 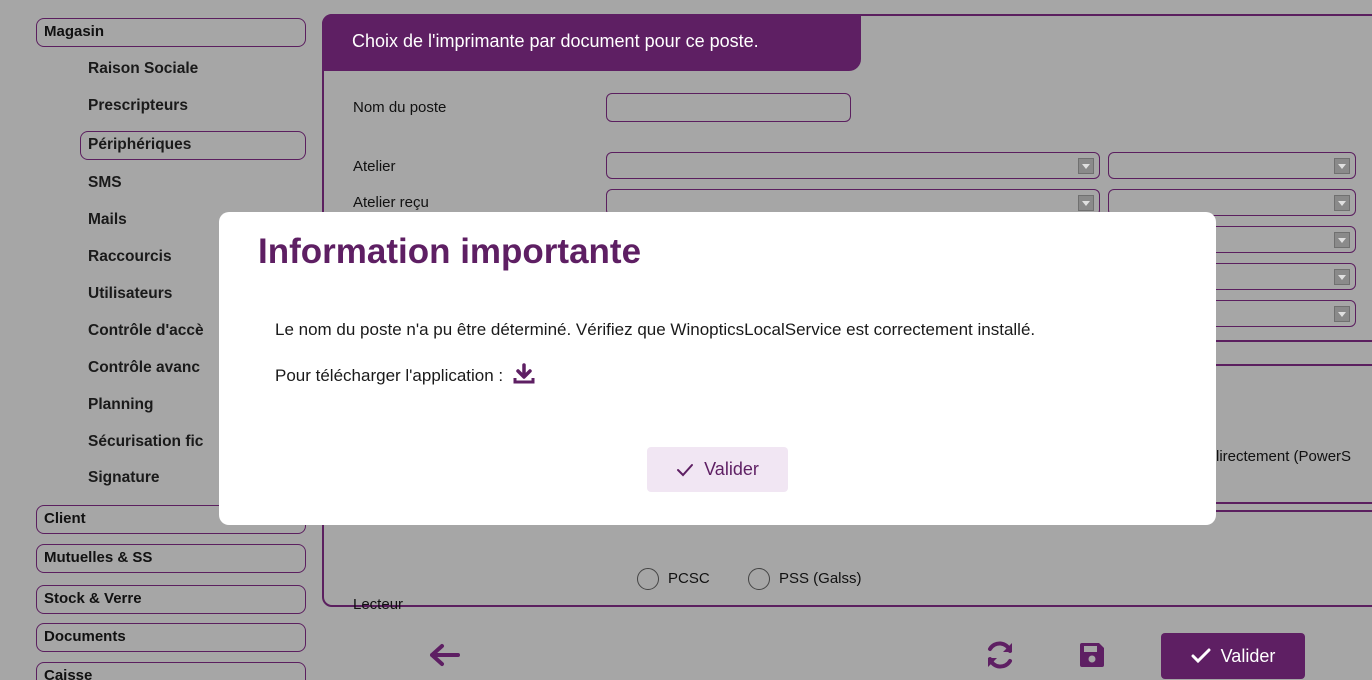 What do you see at coordinates (524, 376) in the screenshot?
I see `download-icon` at bounding box center [524, 376].